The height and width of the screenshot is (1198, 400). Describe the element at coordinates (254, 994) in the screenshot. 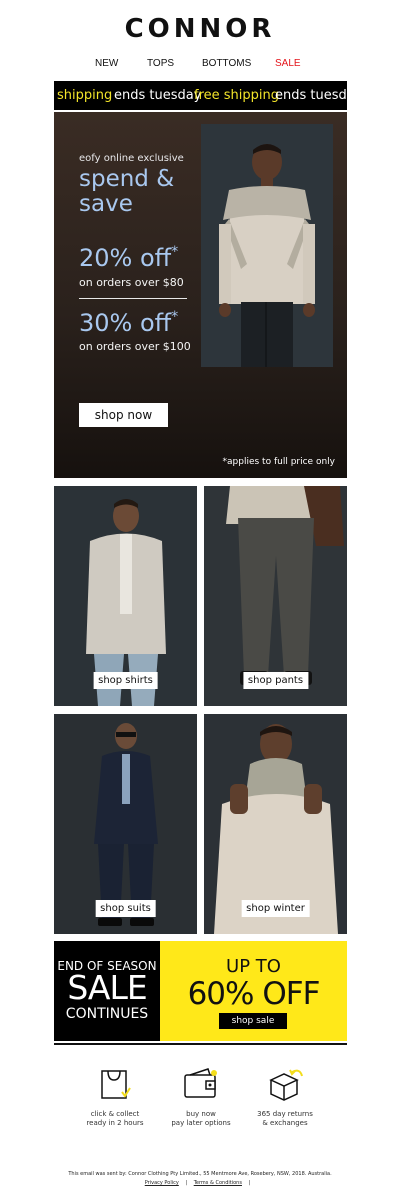

I see `sale-discount: 60% OFF` at that location.